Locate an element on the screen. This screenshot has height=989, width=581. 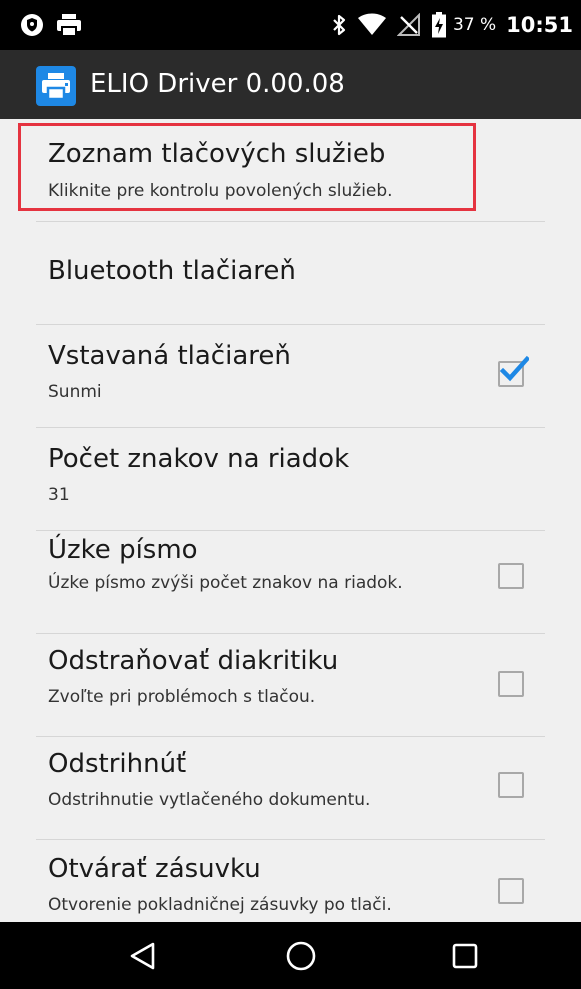
builtin-printer-checkbox is located at coordinates (513, 371).